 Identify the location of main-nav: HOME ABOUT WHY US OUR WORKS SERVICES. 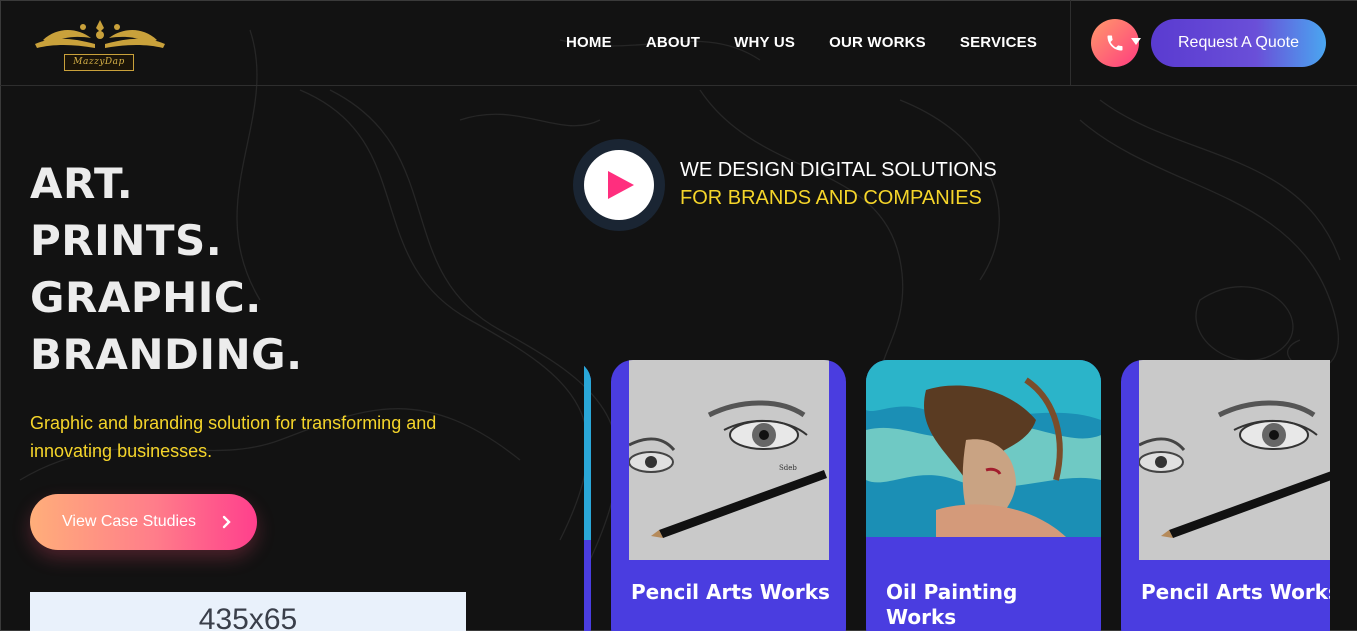
(818, 42).